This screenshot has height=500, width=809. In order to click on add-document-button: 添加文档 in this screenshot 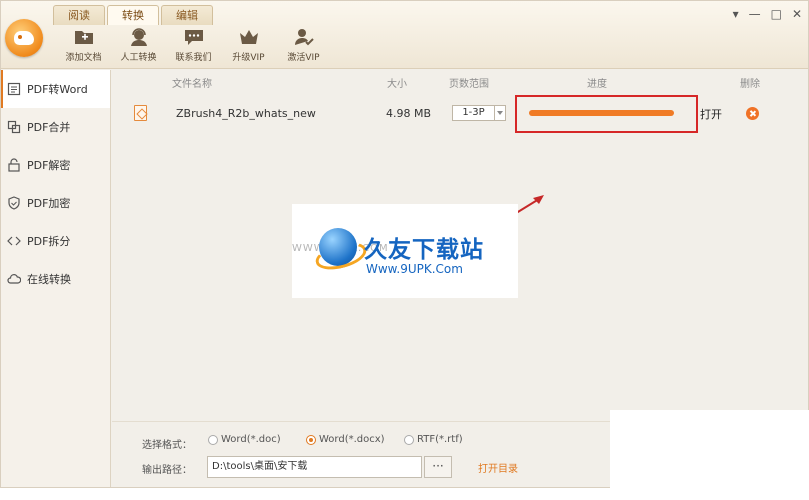, I will do `click(83, 46)`.